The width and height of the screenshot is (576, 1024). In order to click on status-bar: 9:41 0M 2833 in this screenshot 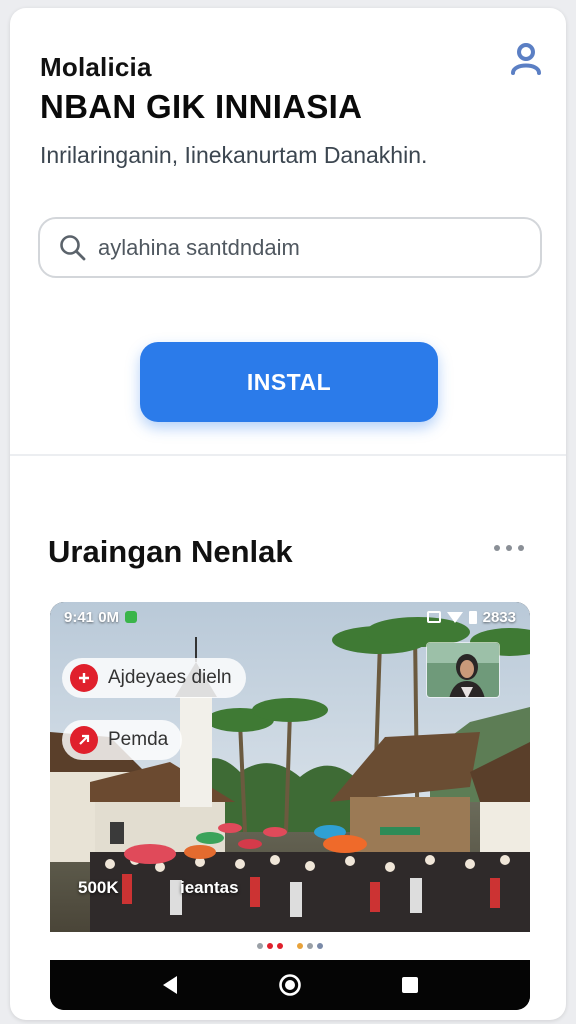, I will do `click(290, 617)`.